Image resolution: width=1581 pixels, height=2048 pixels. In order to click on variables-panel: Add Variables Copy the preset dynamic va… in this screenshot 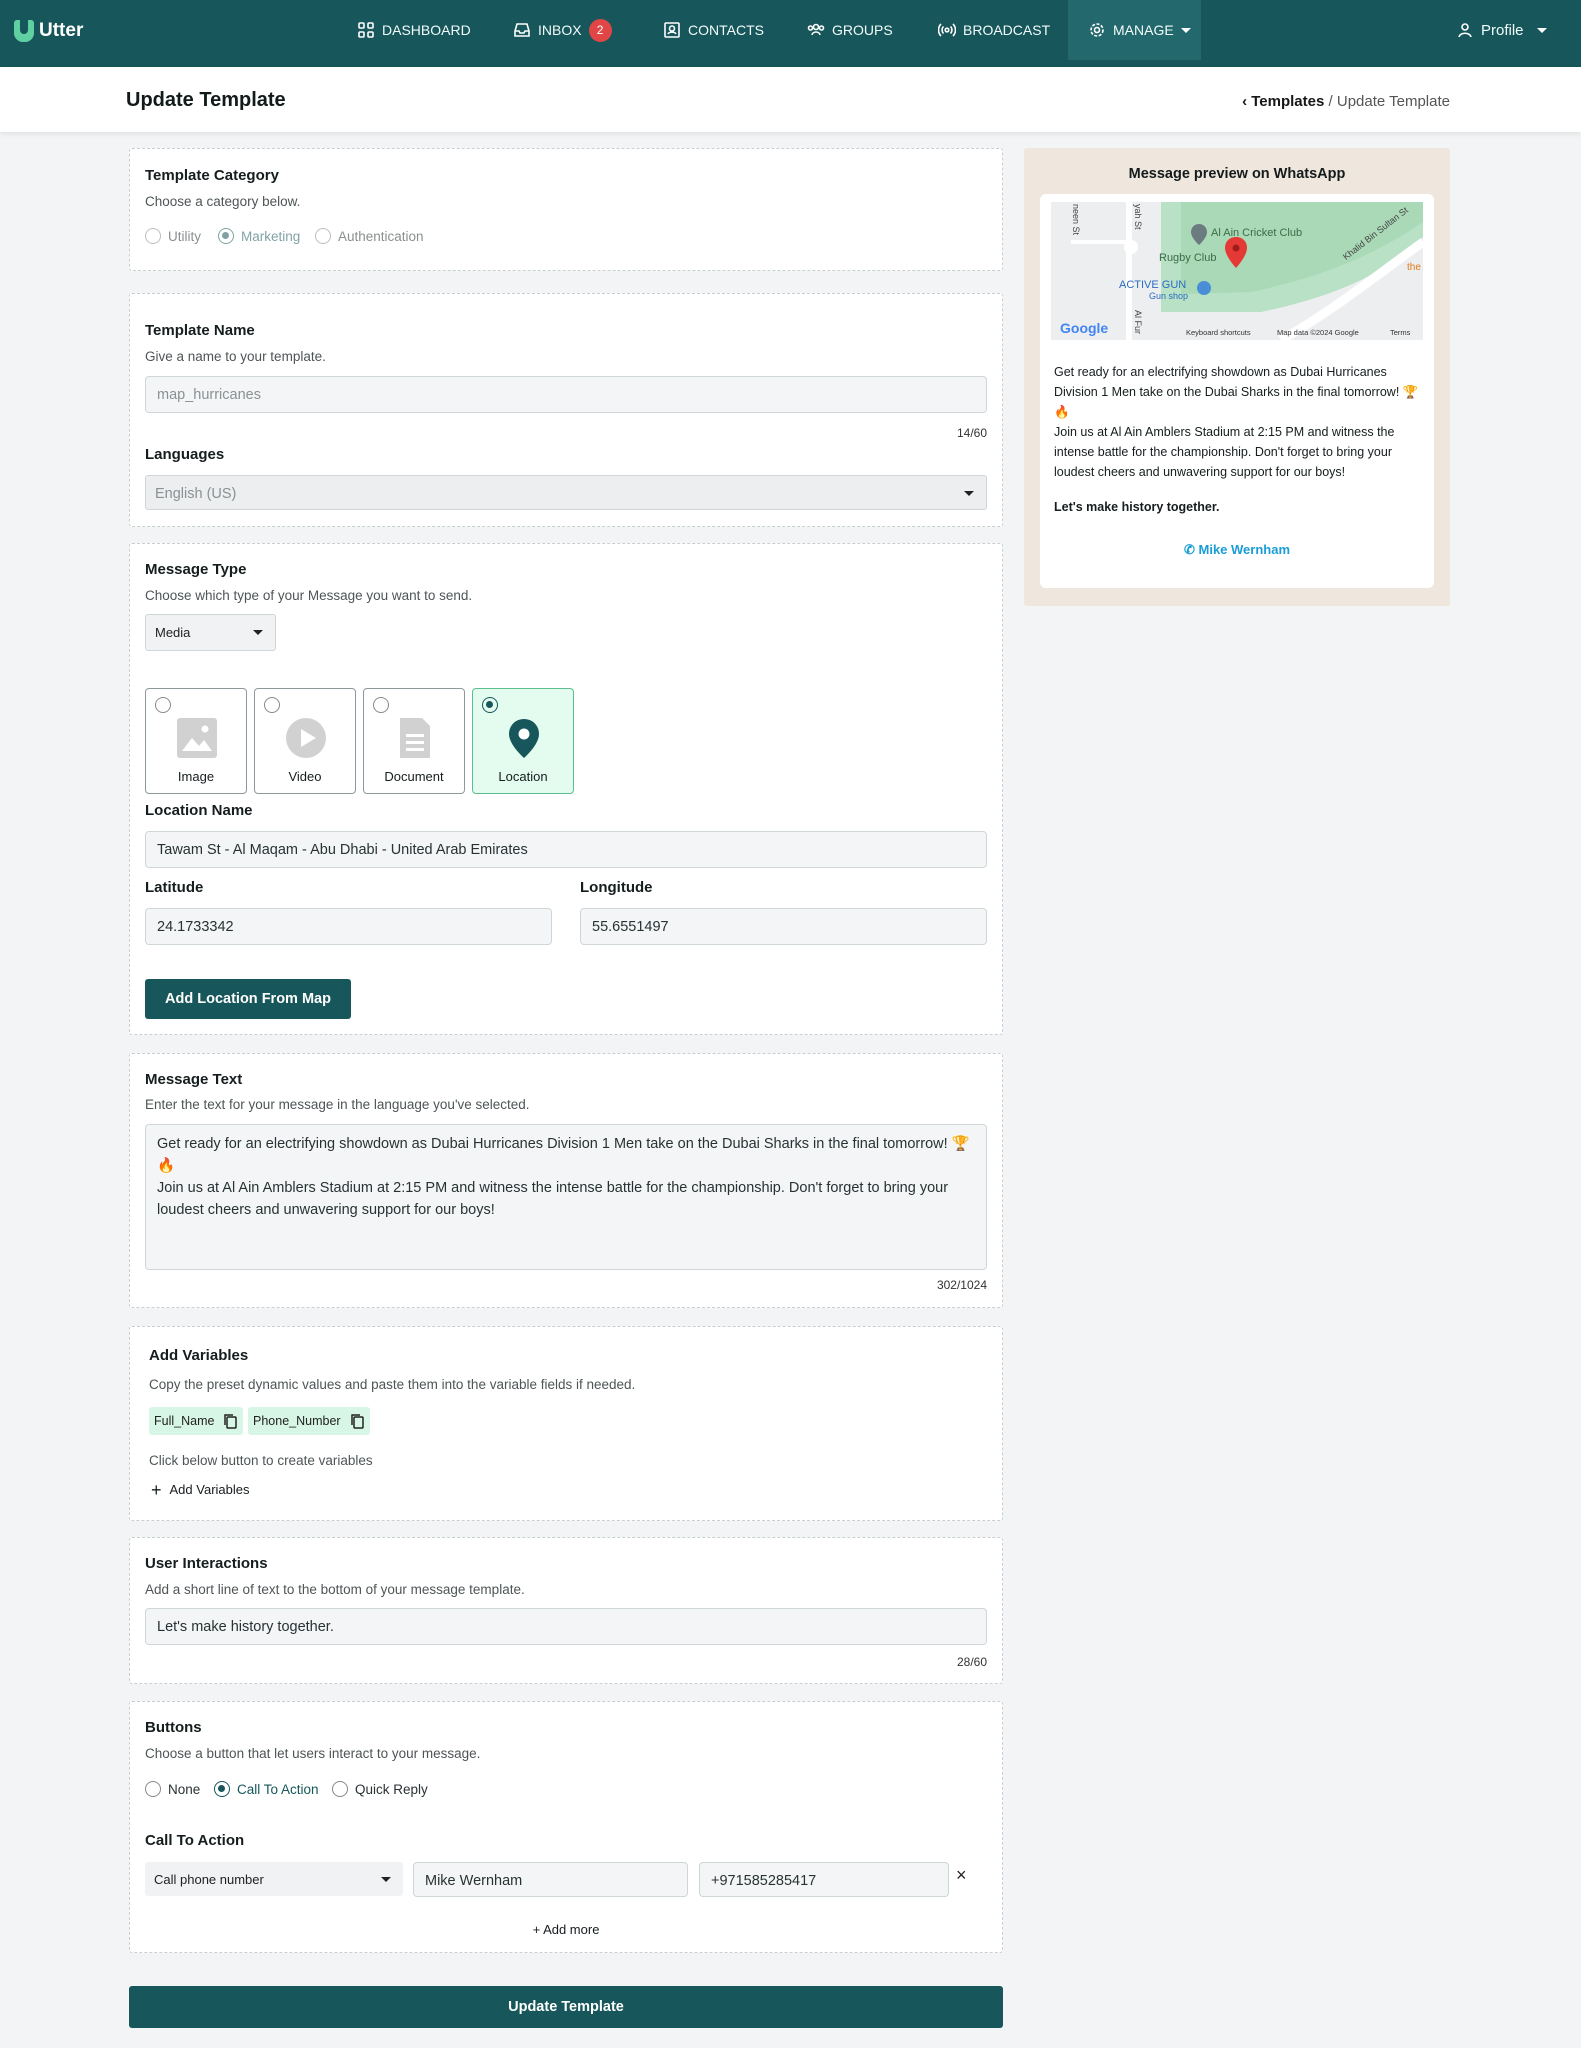, I will do `click(566, 1423)`.